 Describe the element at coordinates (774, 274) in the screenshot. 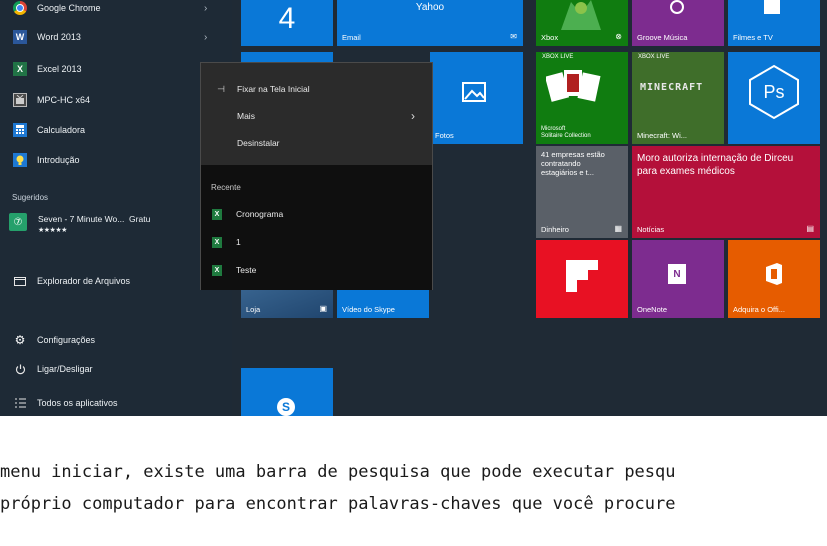

I see `office-icon` at that location.